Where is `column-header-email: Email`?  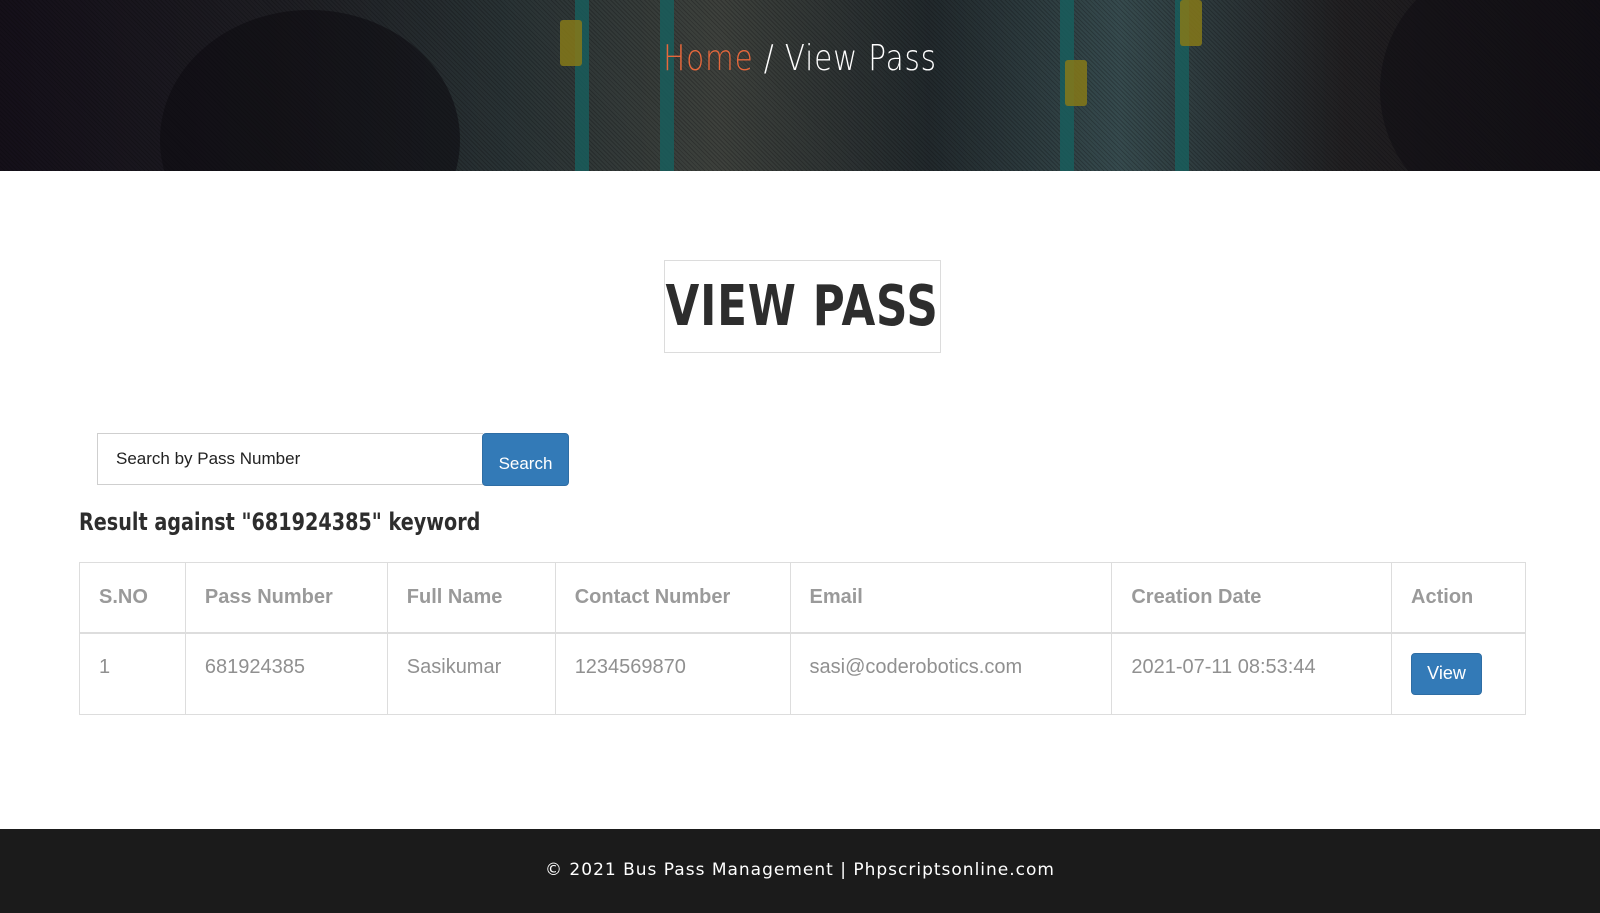 column-header-email: Email is located at coordinates (951, 598).